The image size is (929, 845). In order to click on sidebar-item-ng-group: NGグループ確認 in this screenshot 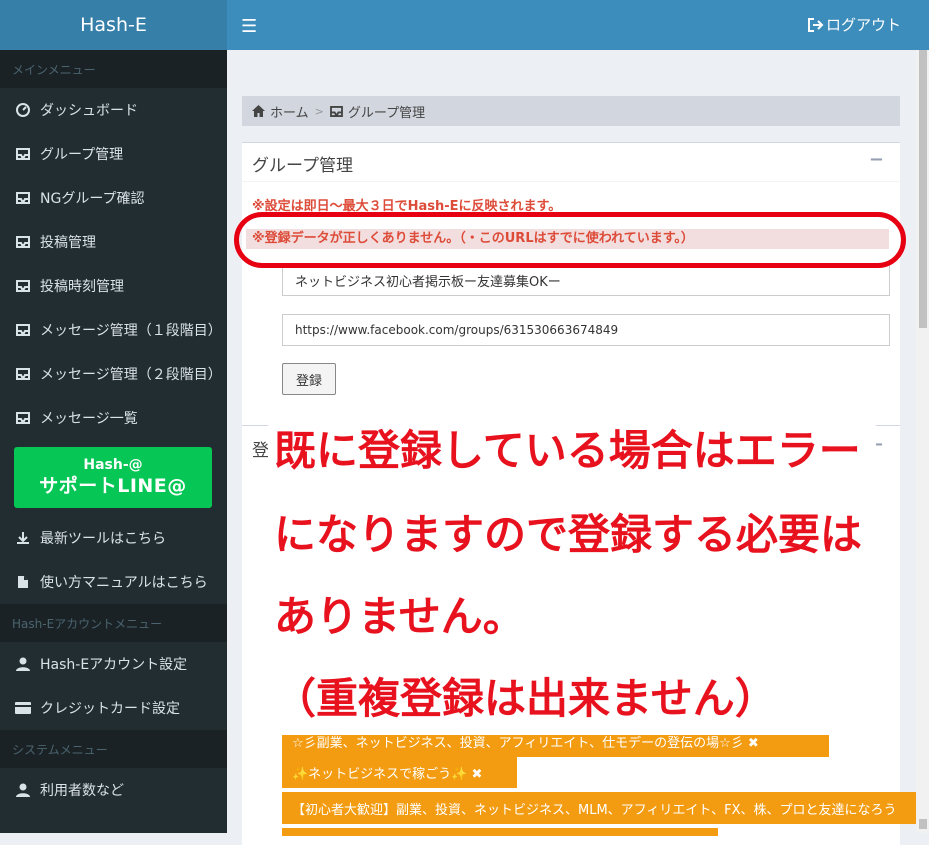, I will do `click(113, 198)`.